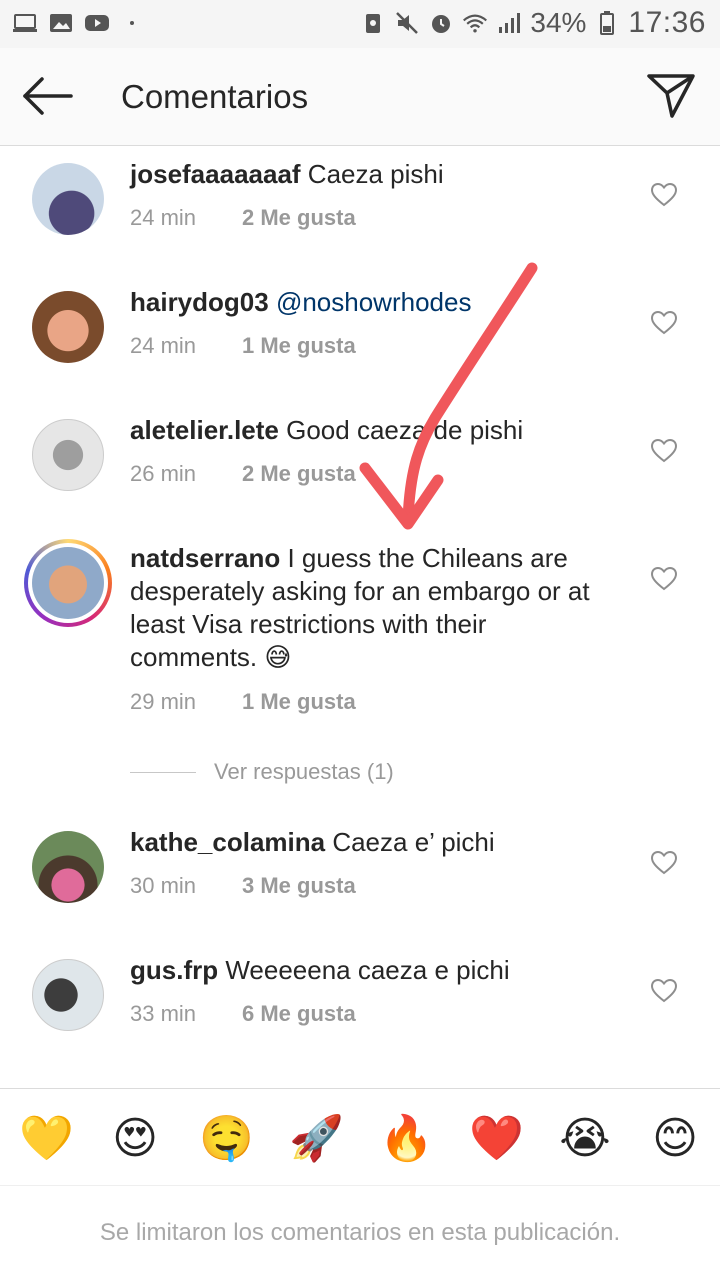  Describe the element at coordinates (410, 842) in the screenshot. I see `comment-message: Caeza e’ pichi` at that location.